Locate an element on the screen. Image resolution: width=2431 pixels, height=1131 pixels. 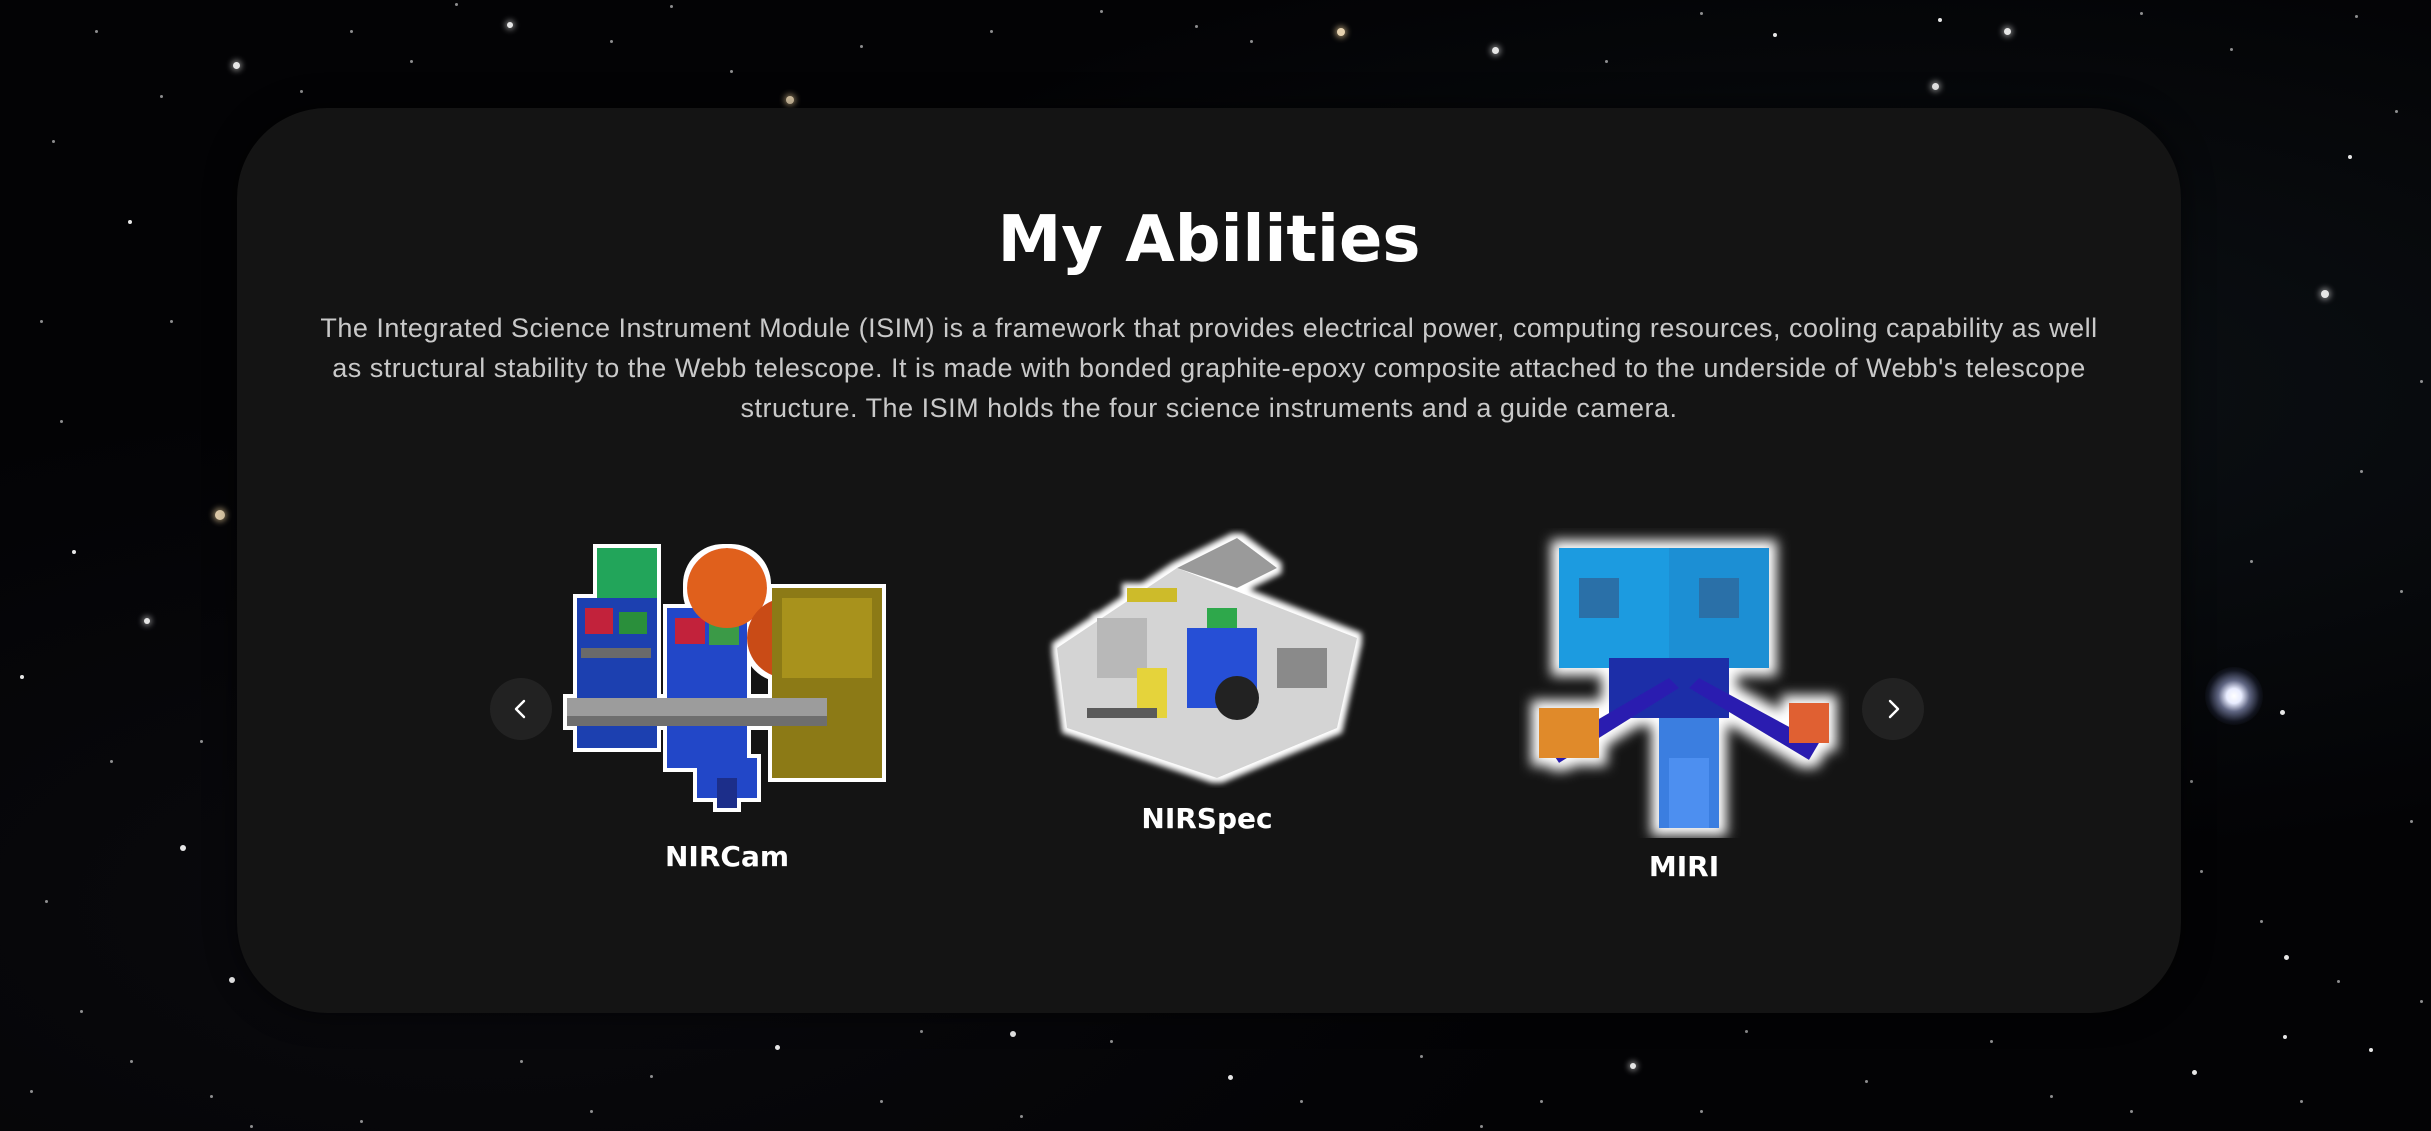
carousel-prev-button is located at coordinates (521, 709).